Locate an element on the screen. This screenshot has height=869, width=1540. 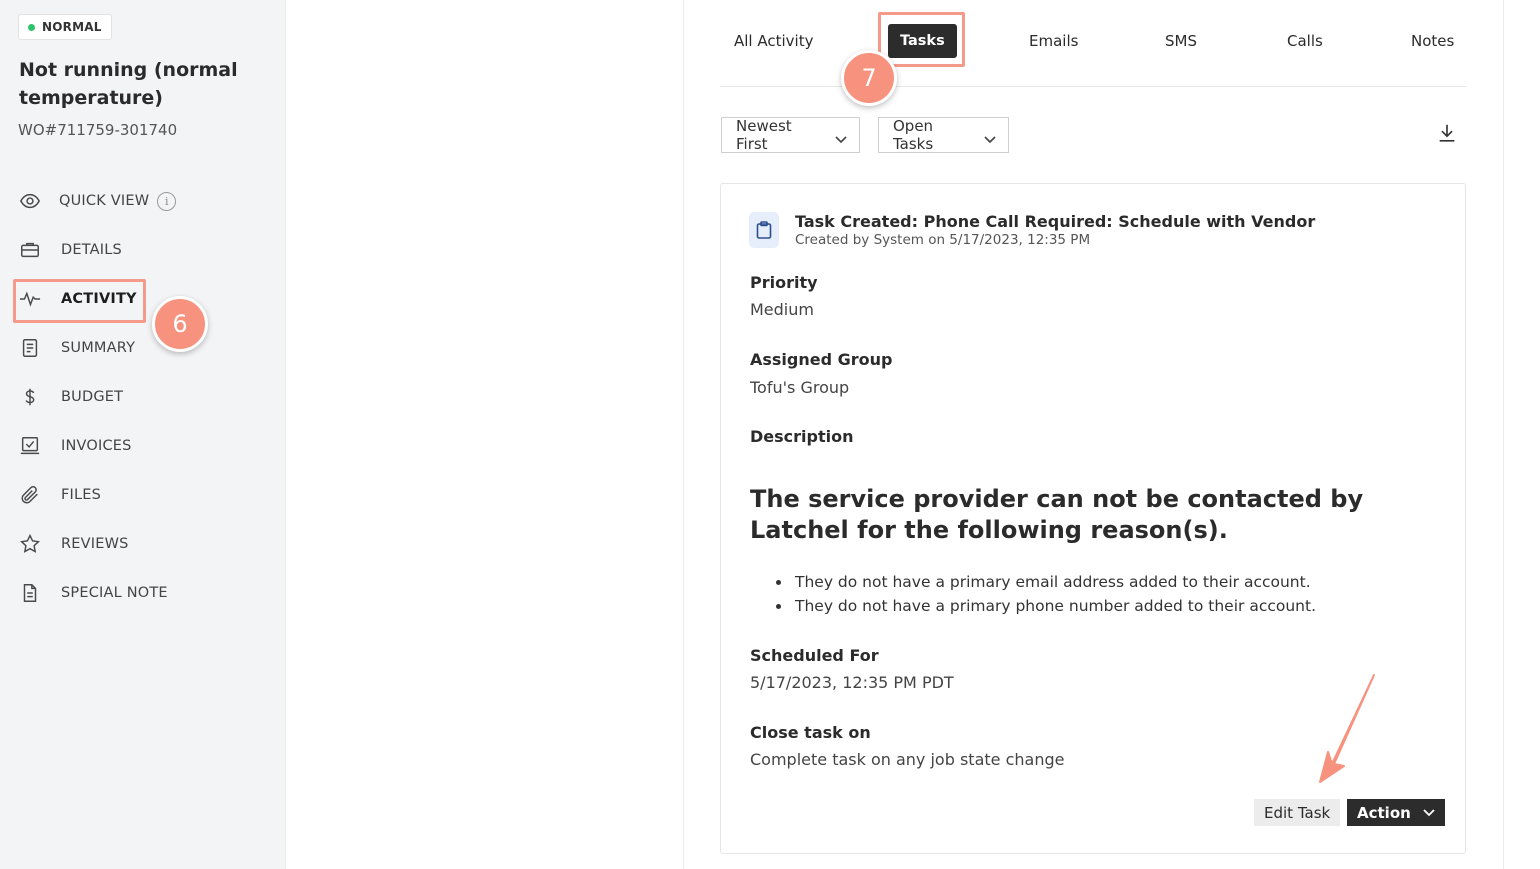
action-button: Action is located at coordinates (1396, 812).